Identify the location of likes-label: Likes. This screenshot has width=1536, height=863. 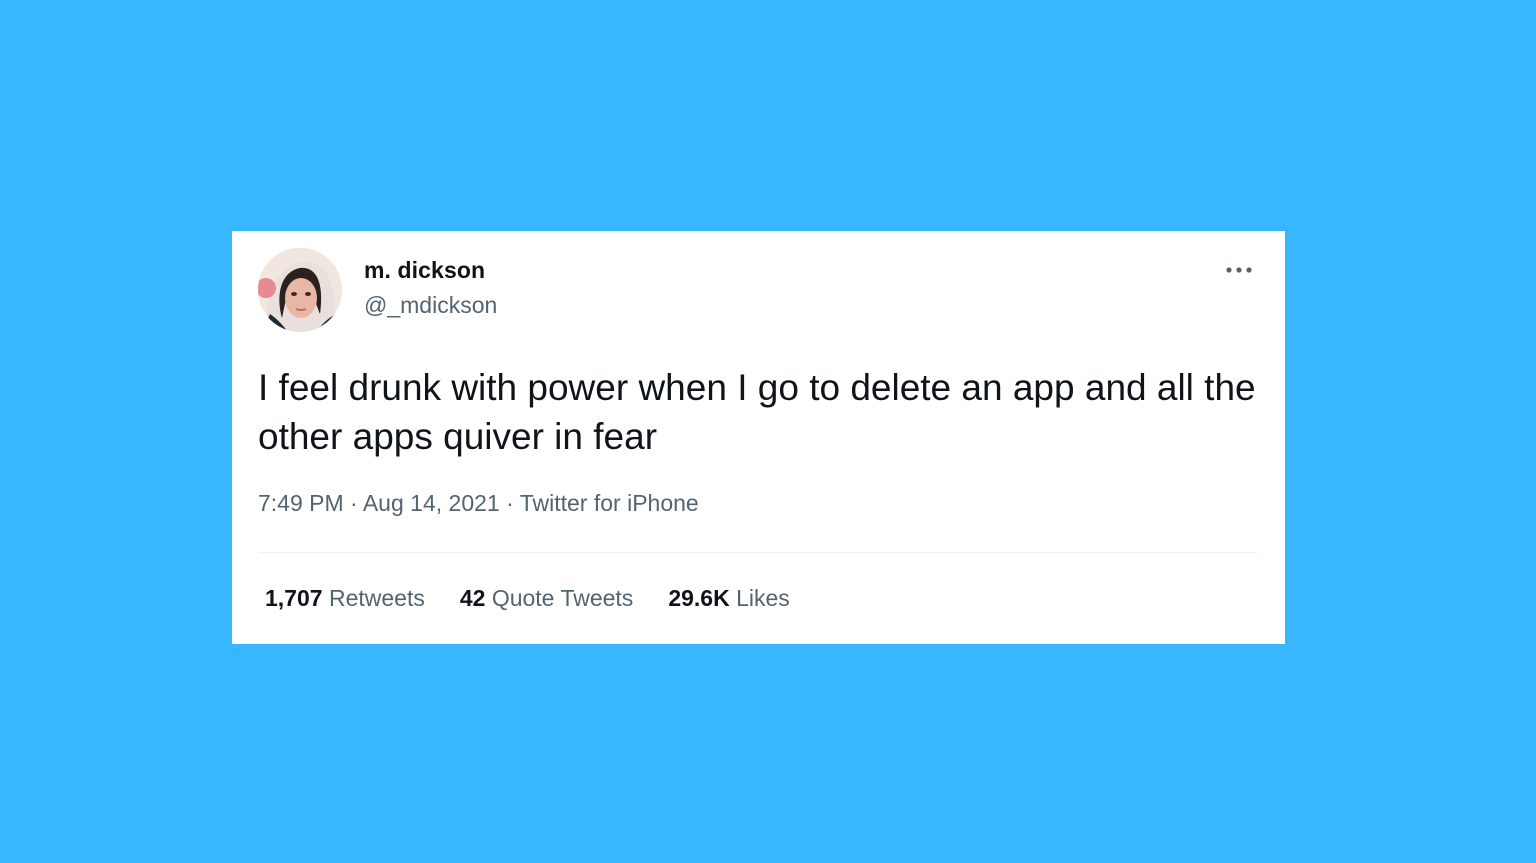
(763, 598).